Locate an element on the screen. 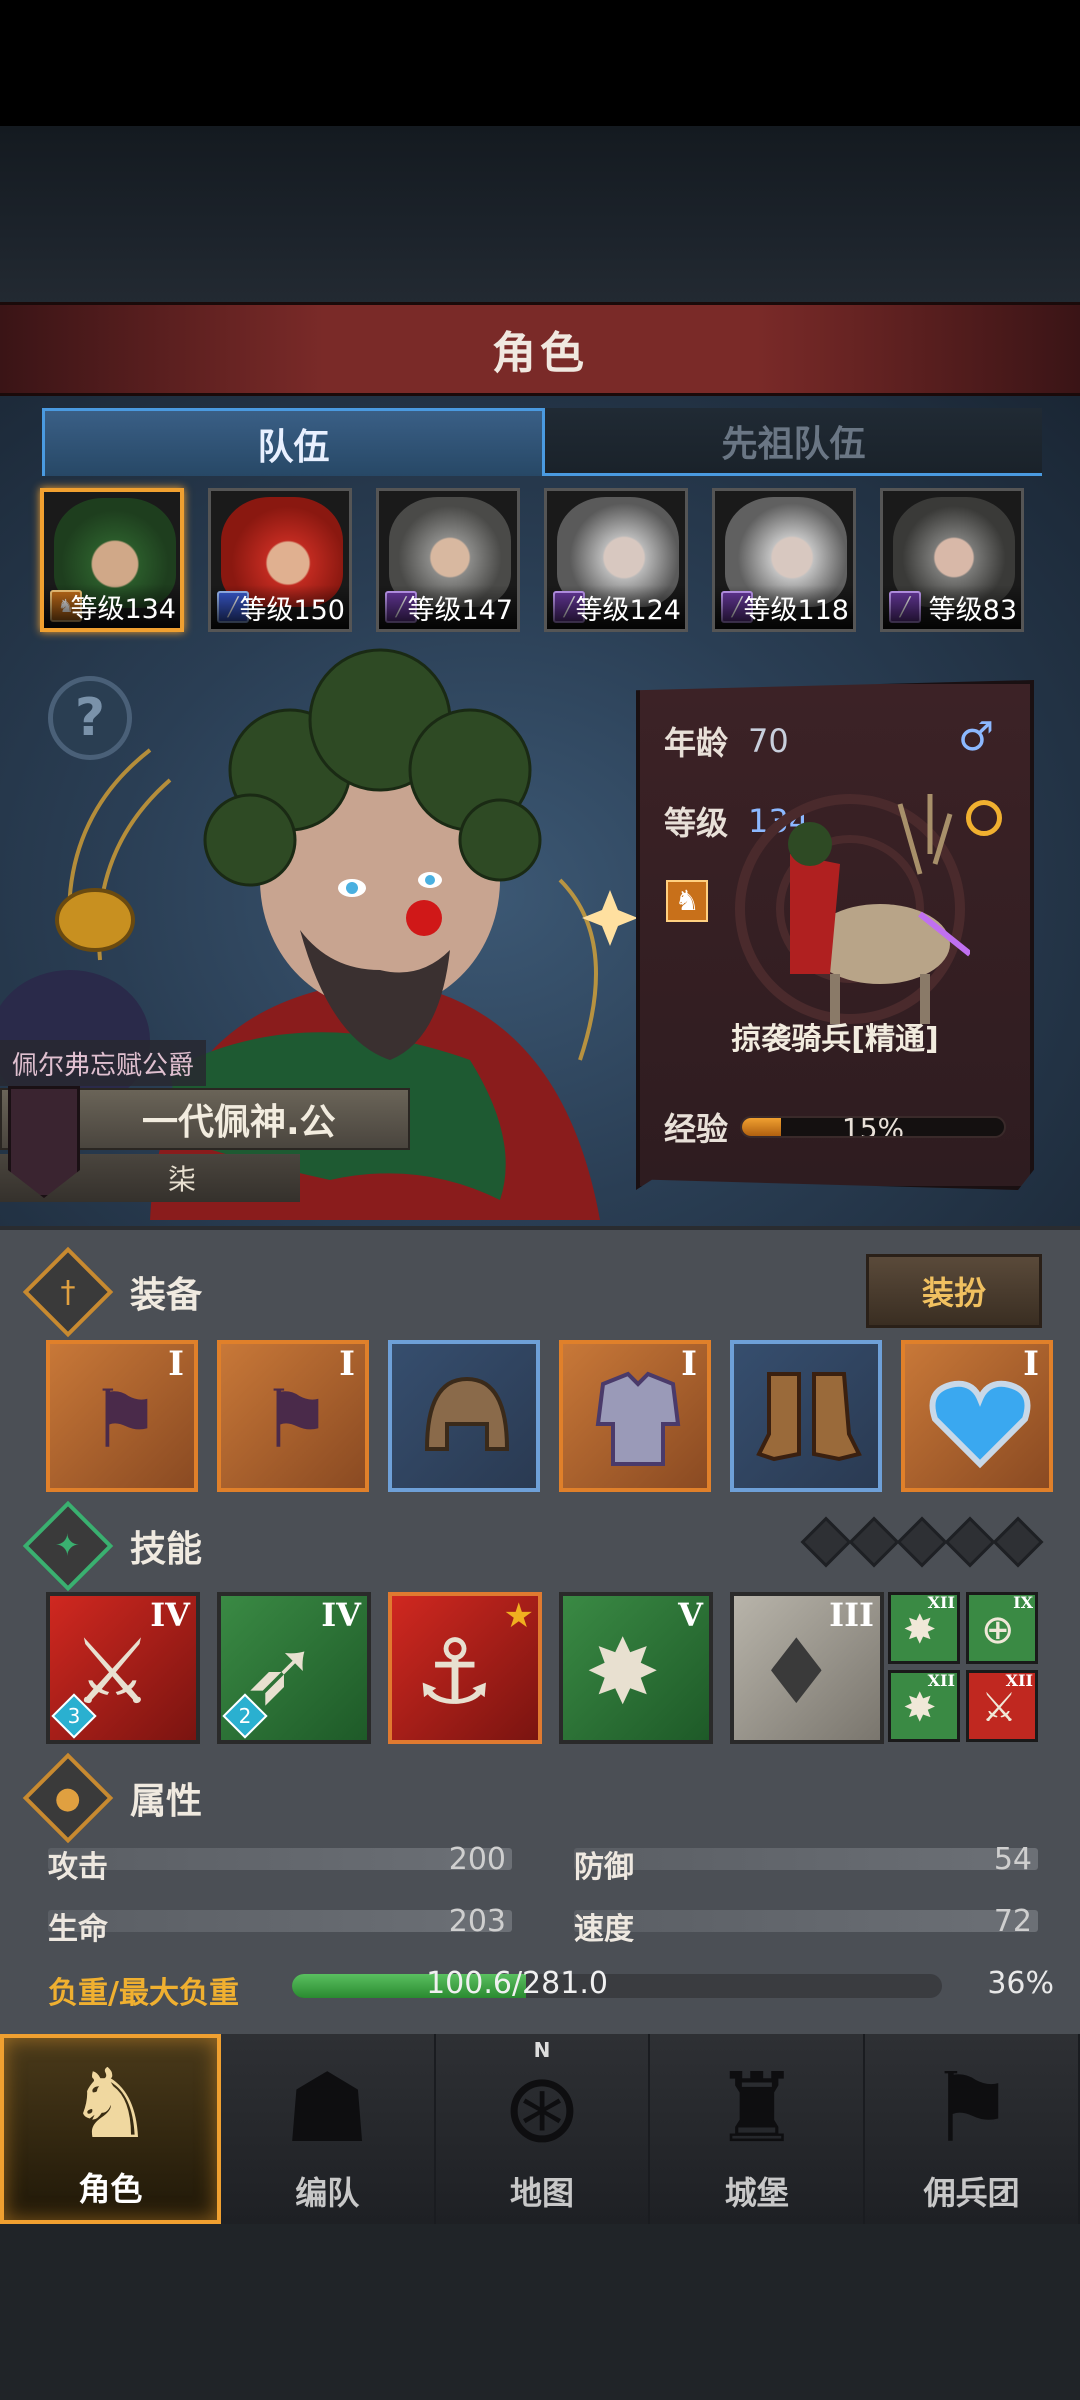 This screenshot has width=1080, height=2400. attack-label: 攻击 is located at coordinates (78, 1867).